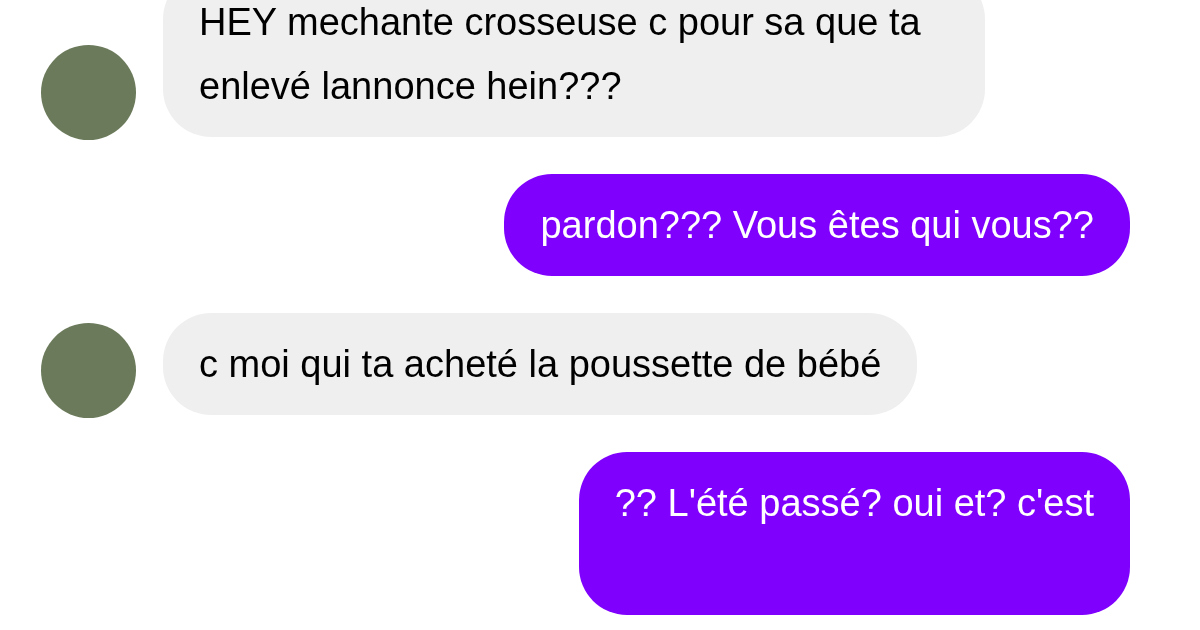 Image resolution: width=1200 pixels, height=630 pixels. I want to click on sent-message: pardon??? Vous êtes qui vous??, so click(817, 225).